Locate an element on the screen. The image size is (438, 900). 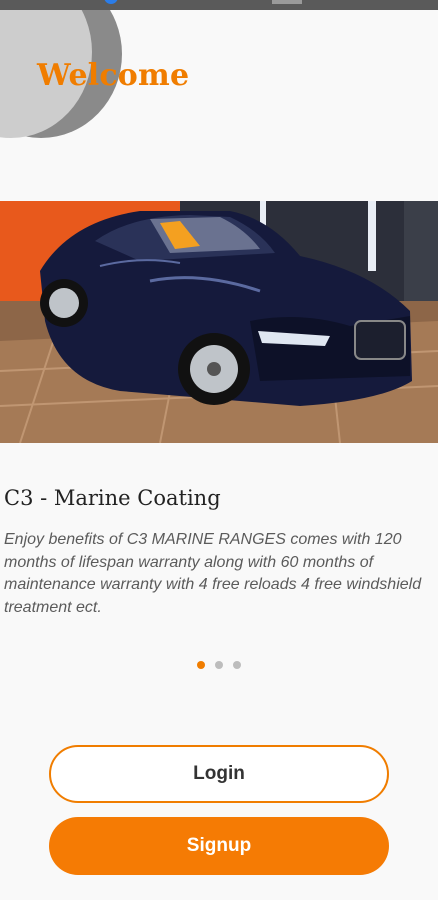
login-button: Login is located at coordinates (219, 774).